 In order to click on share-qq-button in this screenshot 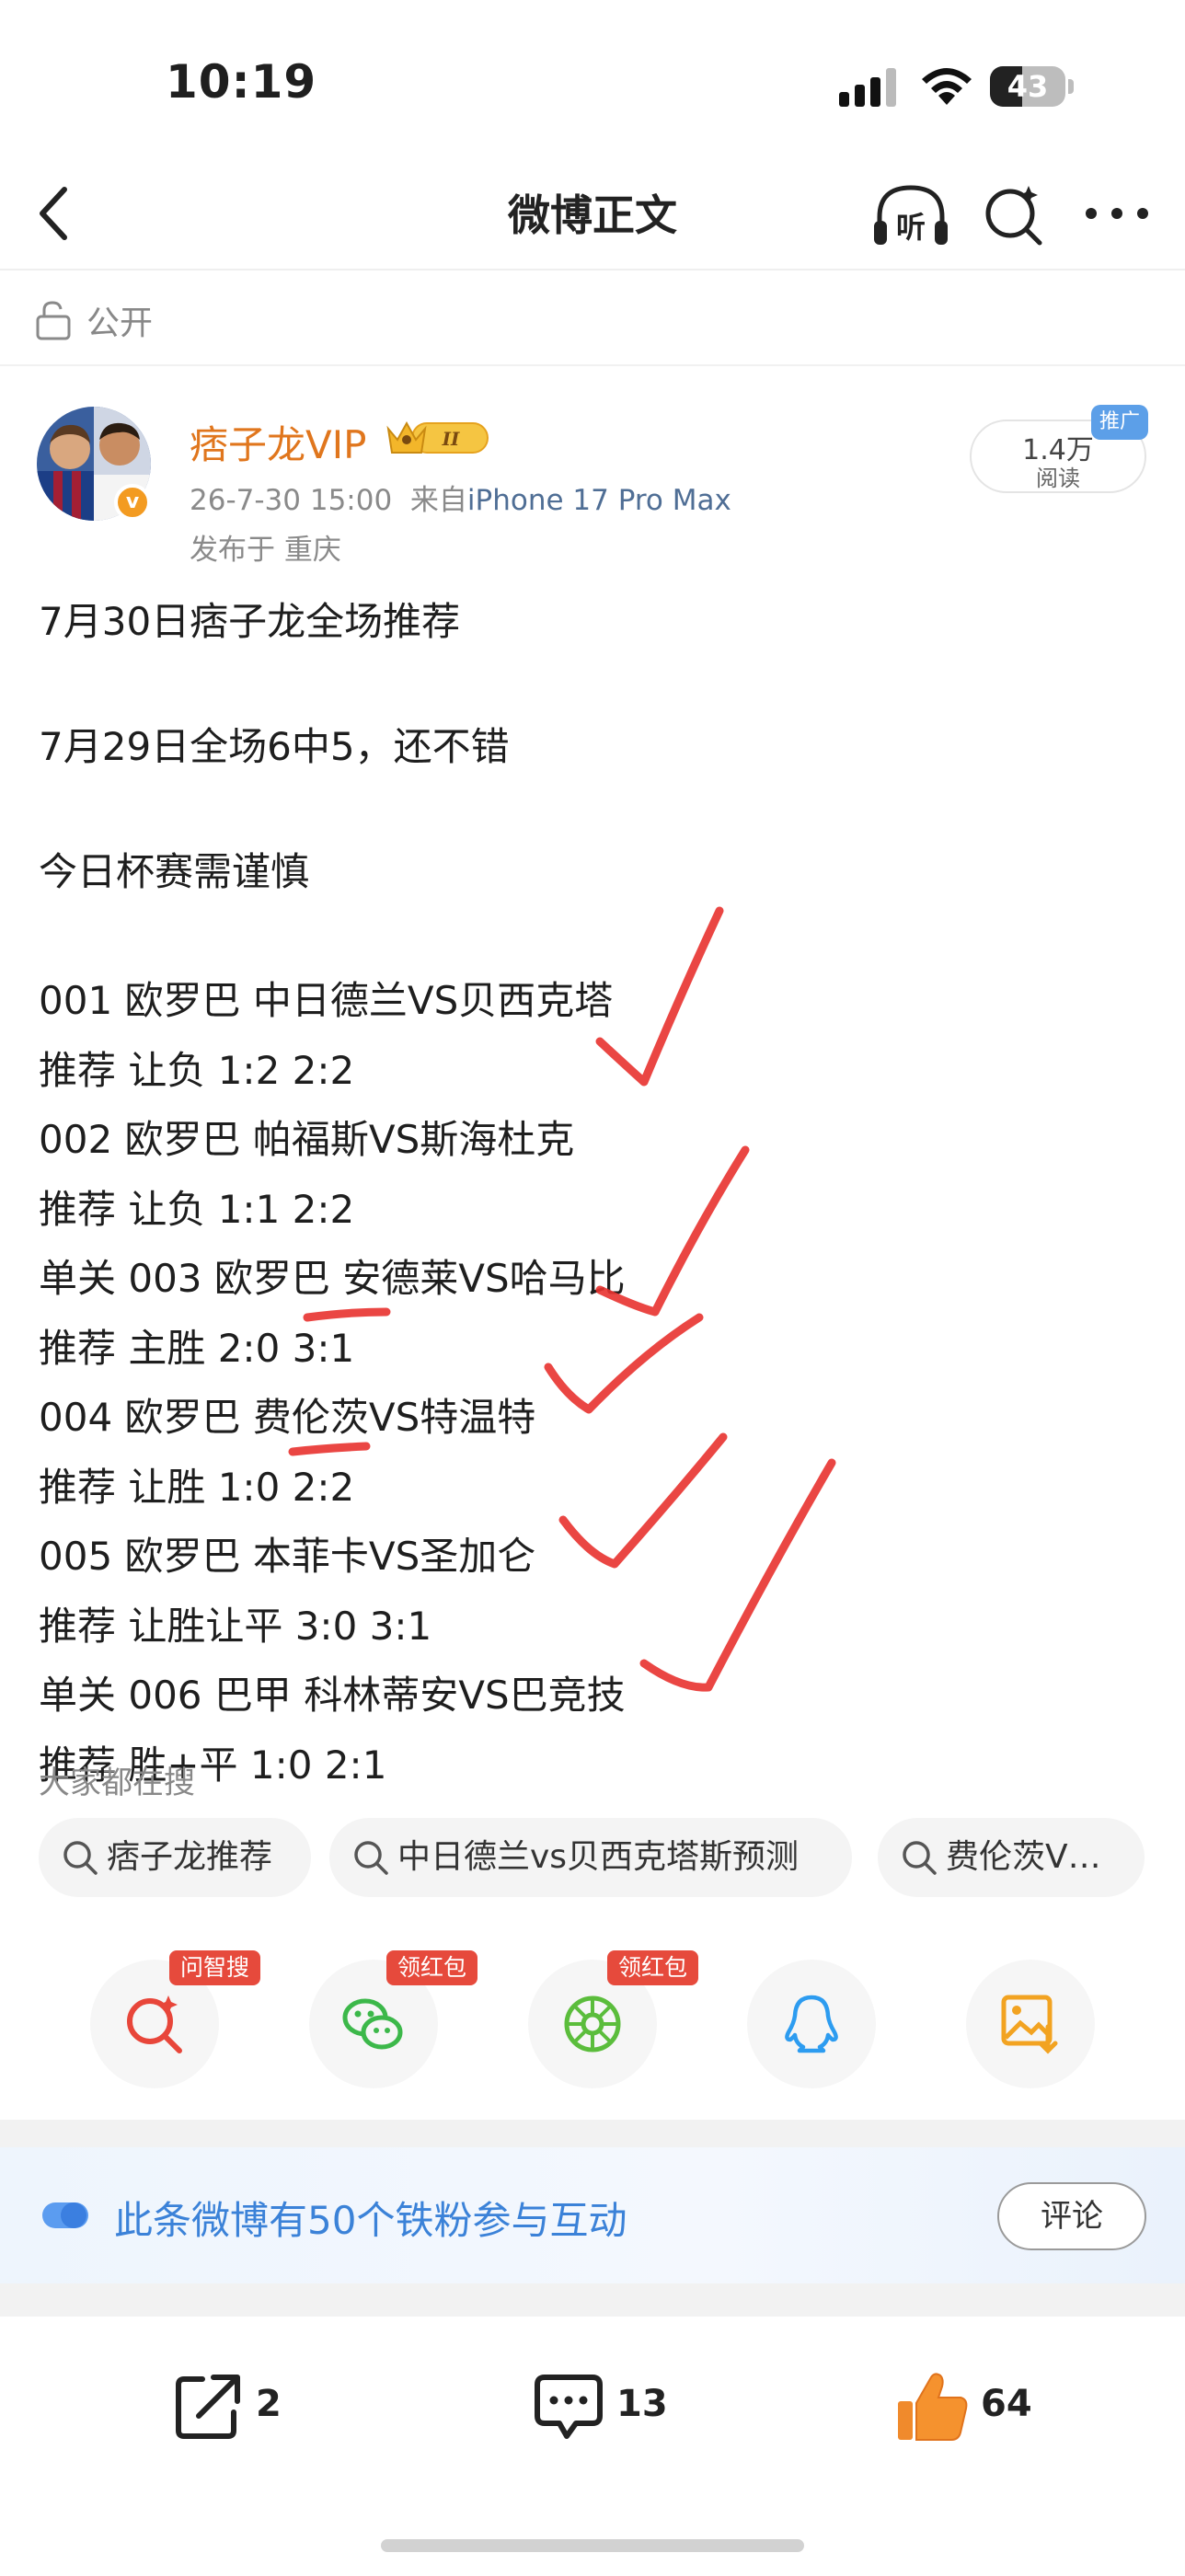, I will do `click(812, 2024)`.